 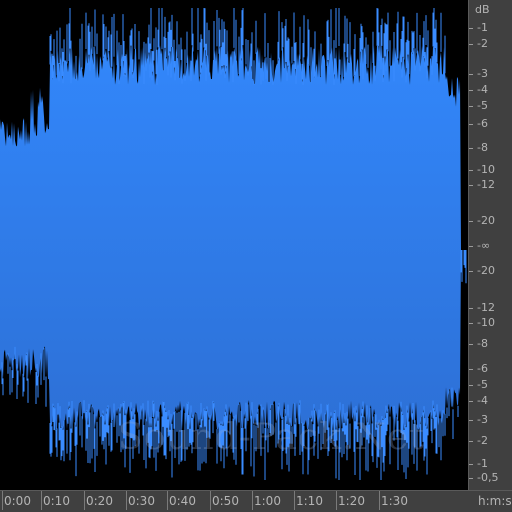 I want to click on time-label: 0:20, so click(x=99, y=501).